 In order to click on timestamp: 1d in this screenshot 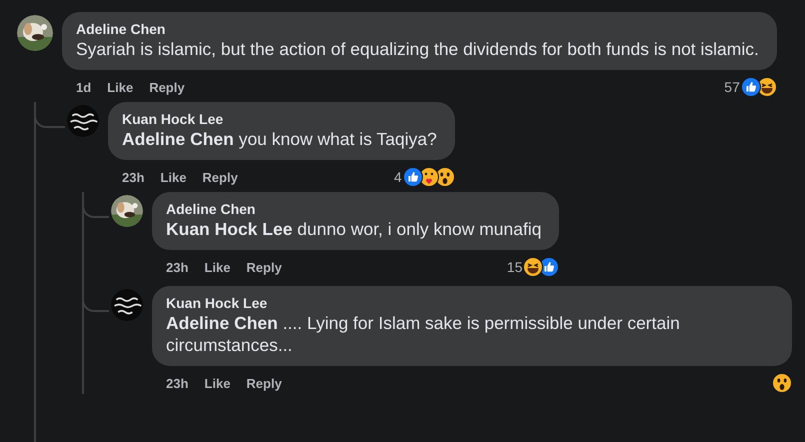, I will do `click(84, 87)`.